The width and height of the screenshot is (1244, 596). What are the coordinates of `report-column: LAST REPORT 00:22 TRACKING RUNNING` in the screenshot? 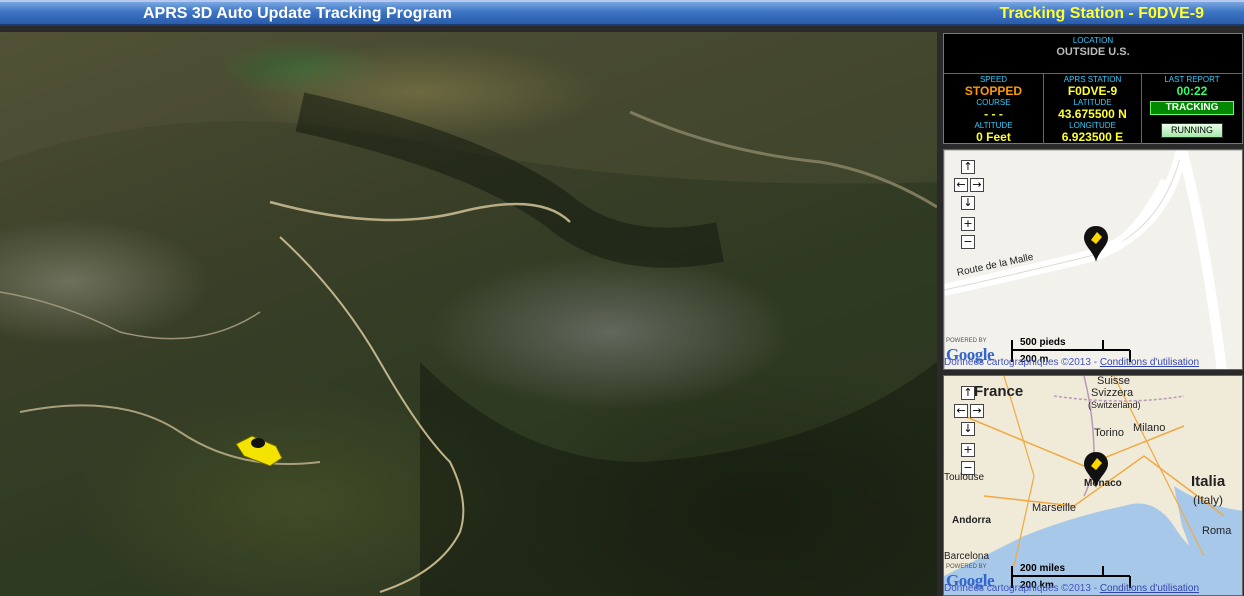 It's located at (1192, 109).